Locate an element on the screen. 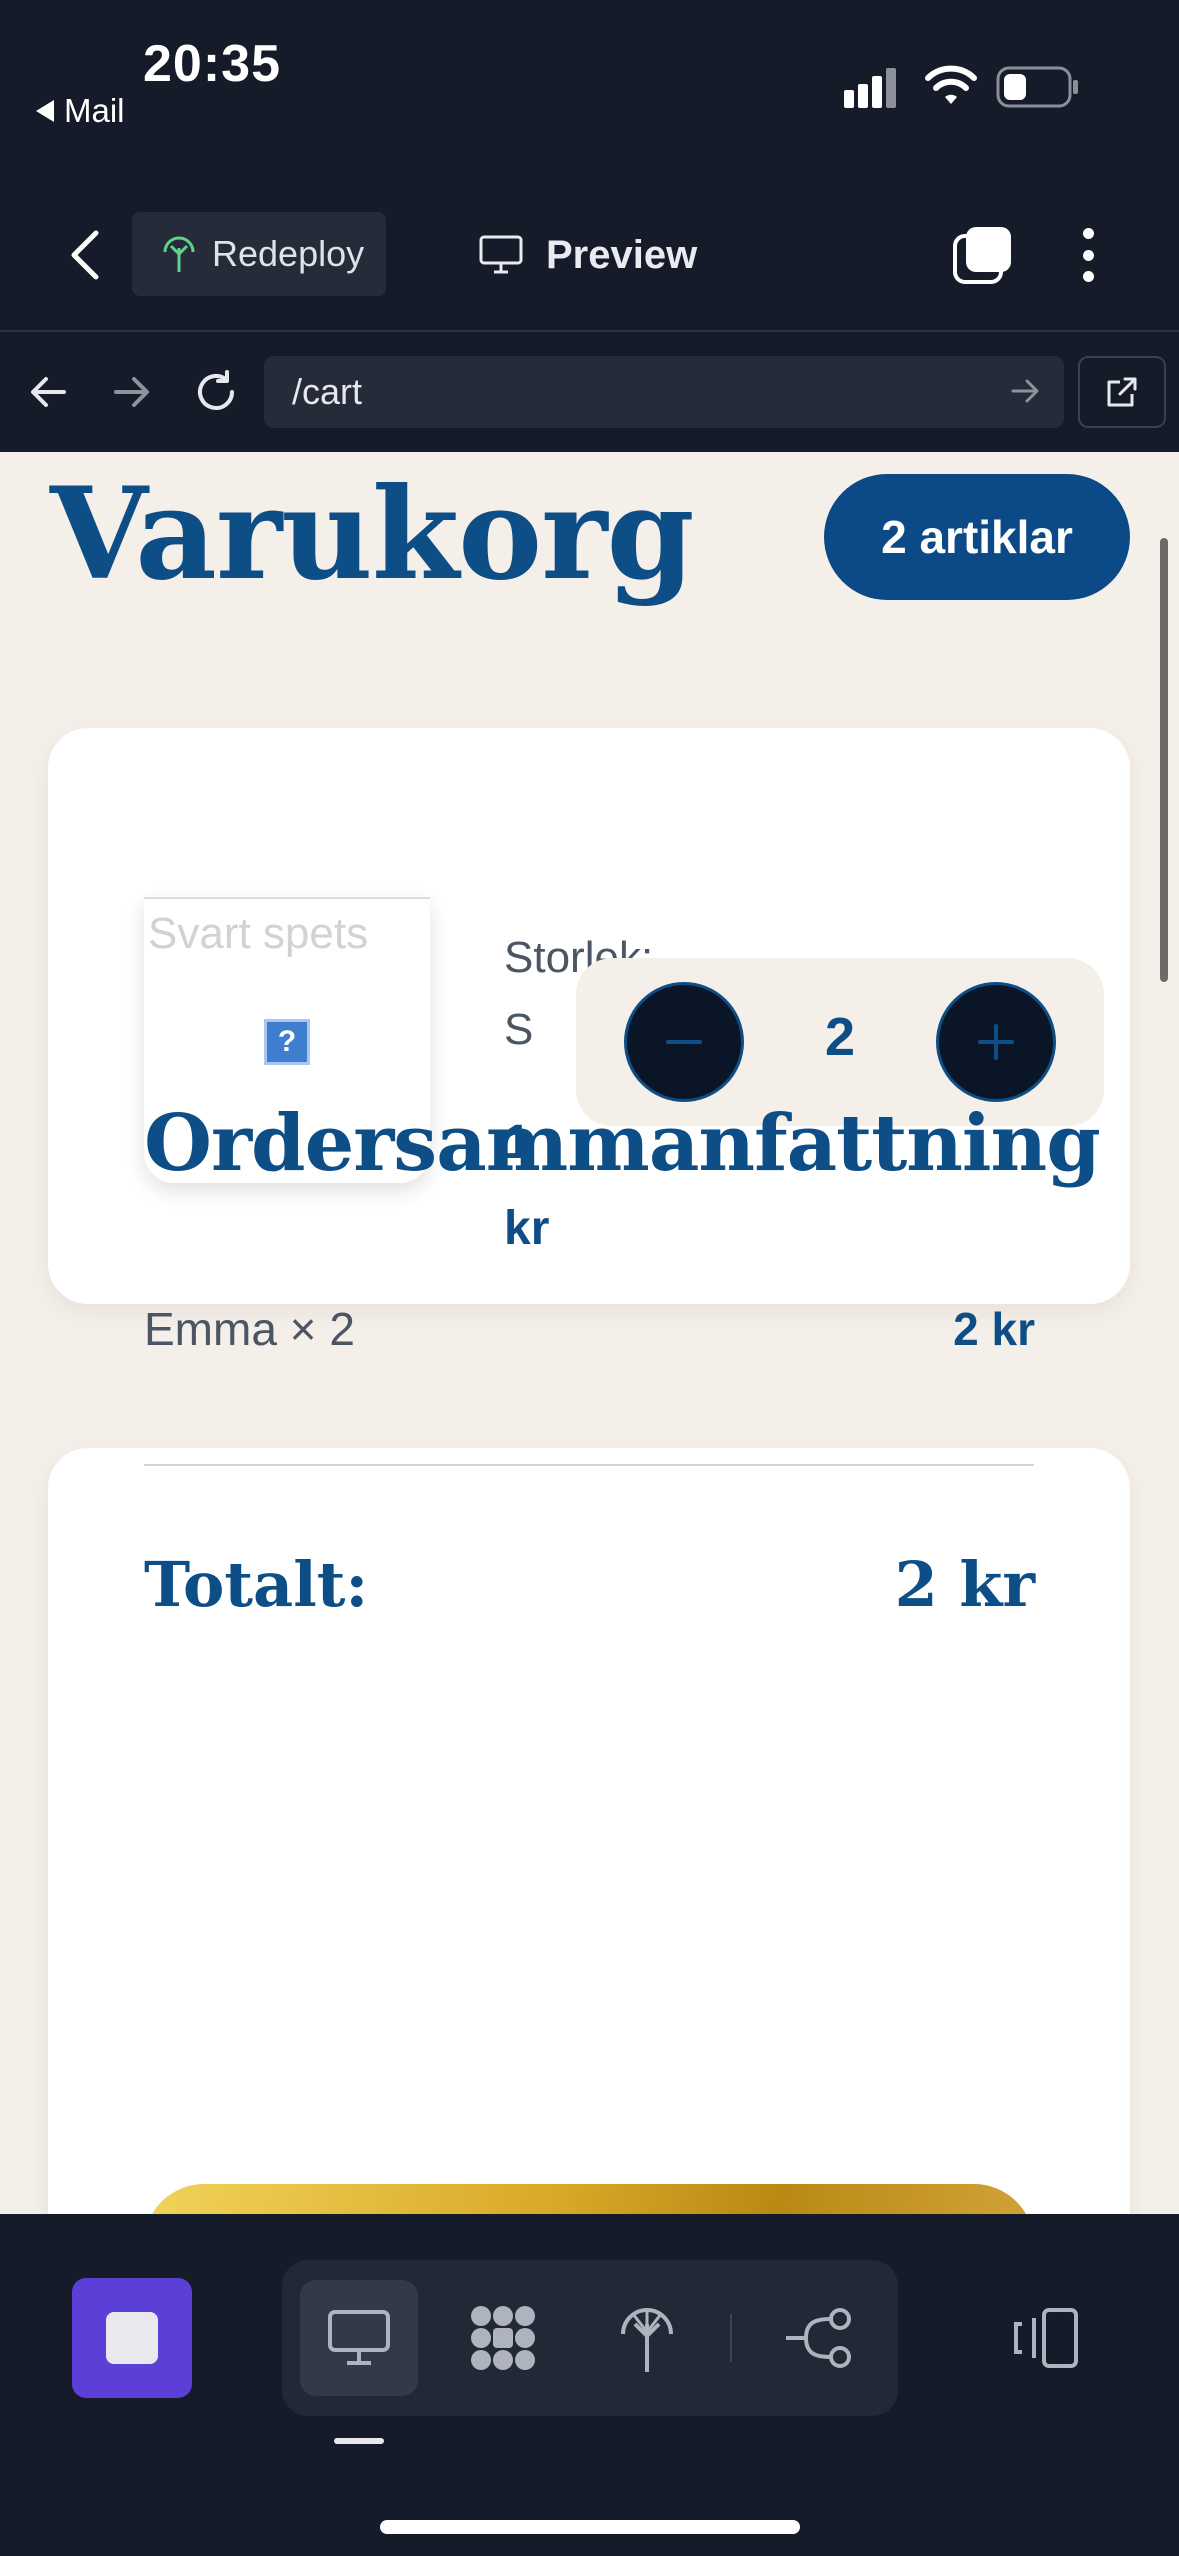  home-indicator is located at coordinates (590, 2527).